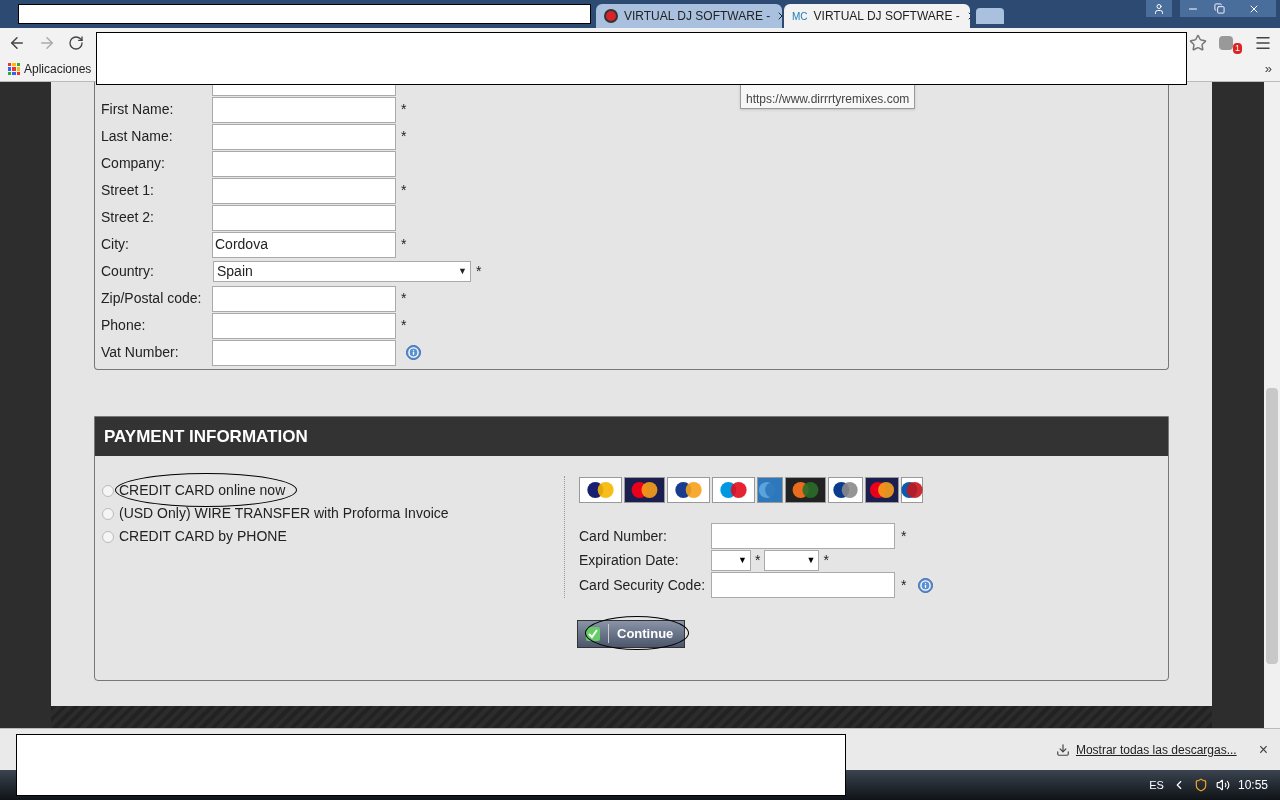 The width and height of the screenshot is (1280, 800). What do you see at coordinates (76, 42) in the screenshot?
I see `reload-icon` at bounding box center [76, 42].